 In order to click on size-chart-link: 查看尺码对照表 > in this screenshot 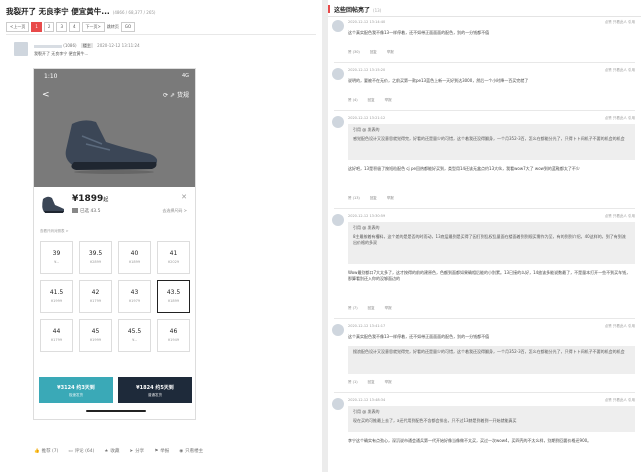, I will do `click(54, 231)`.